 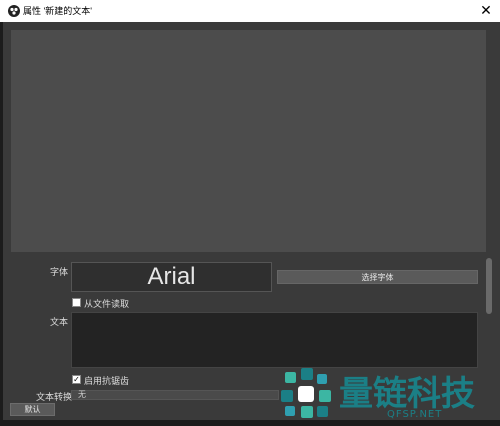 I want to click on text-input, so click(x=274, y=340).